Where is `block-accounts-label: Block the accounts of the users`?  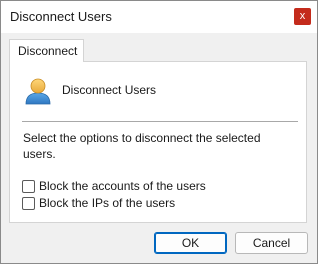
block-accounts-label: Block the accounts of the users is located at coordinates (122, 186).